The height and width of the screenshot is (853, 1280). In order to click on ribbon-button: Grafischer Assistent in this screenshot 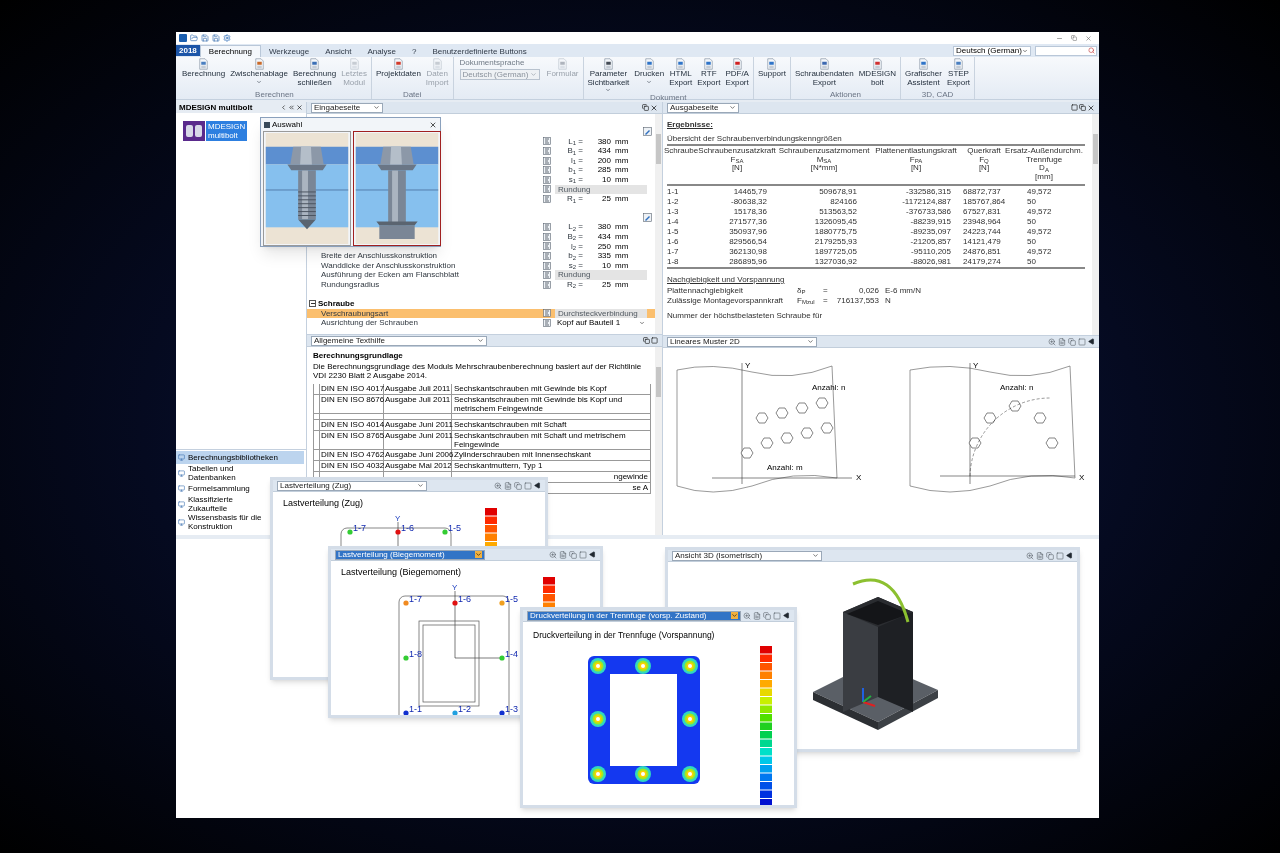, I will do `click(923, 72)`.